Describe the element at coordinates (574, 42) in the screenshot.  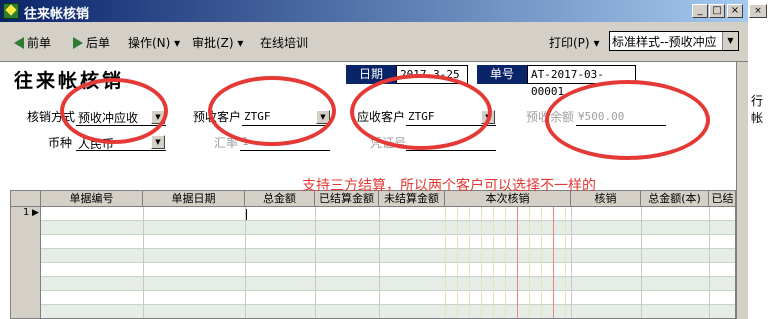
I see `print-menu: 打印(P) ▾` at that location.